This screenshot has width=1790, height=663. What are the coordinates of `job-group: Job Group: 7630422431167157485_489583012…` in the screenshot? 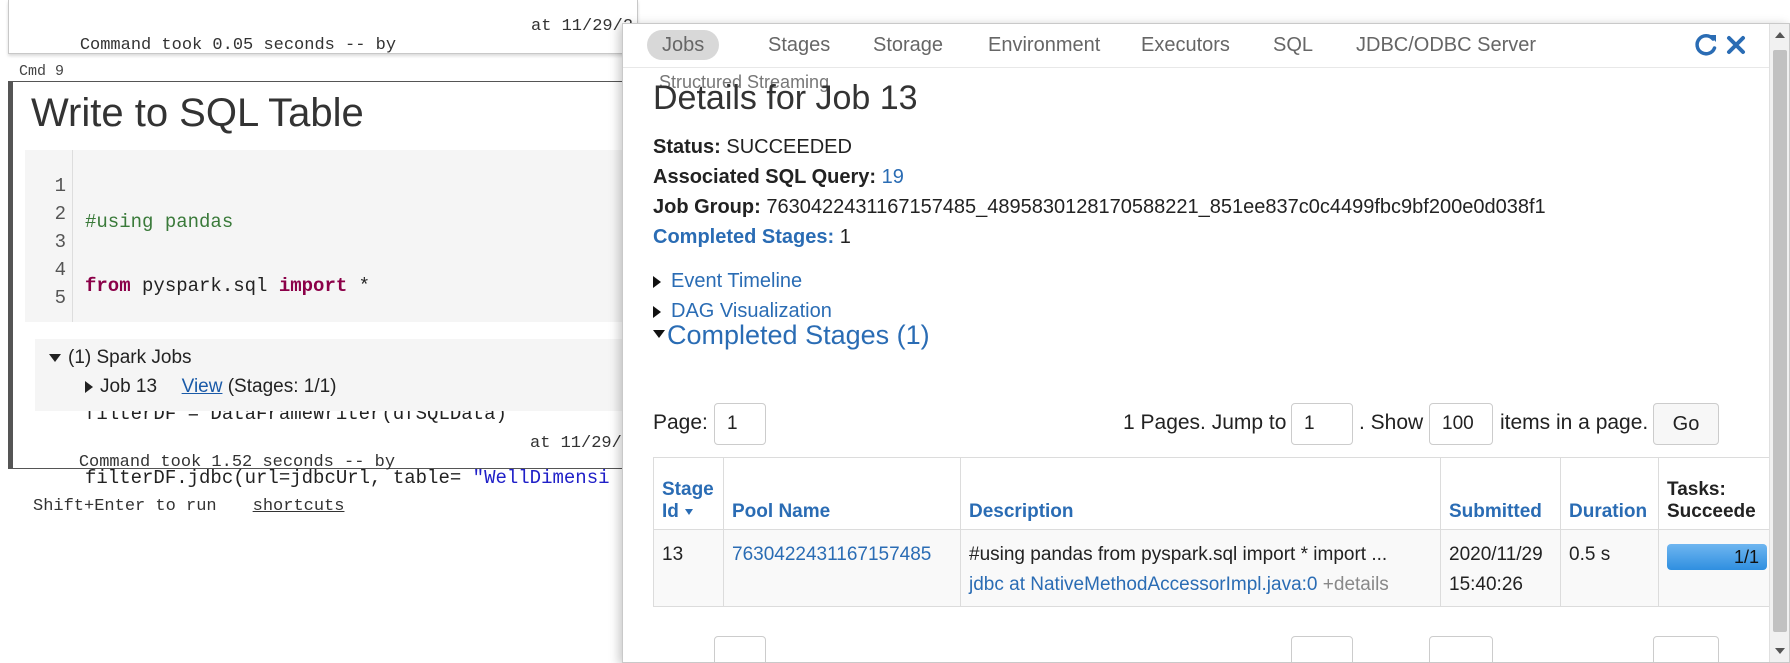 It's located at (1099, 207).